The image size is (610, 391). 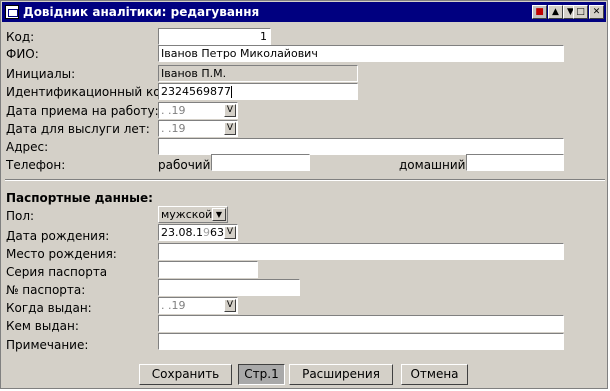 I want to click on tax-id-input: 2324569877, so click(x=258, y=91).